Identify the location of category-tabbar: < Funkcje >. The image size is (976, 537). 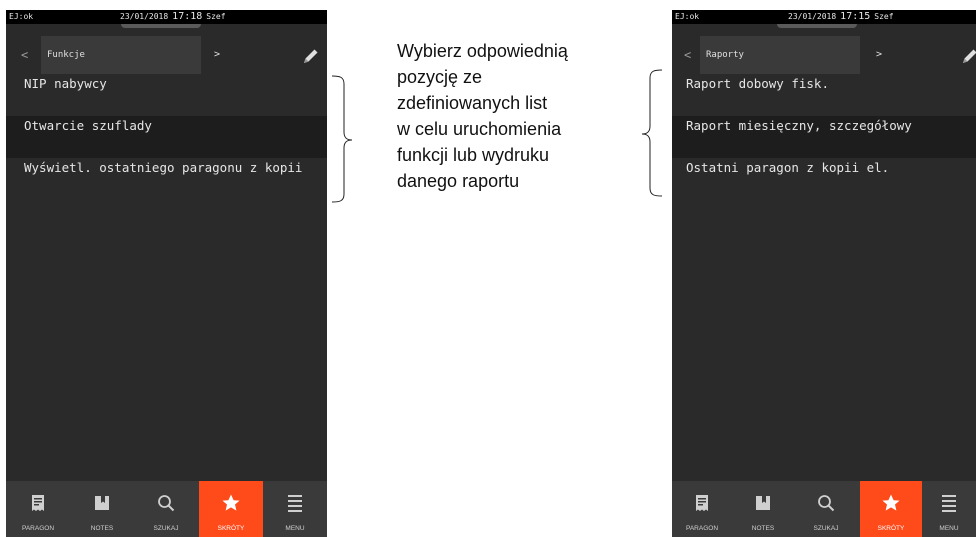
(166, 55).